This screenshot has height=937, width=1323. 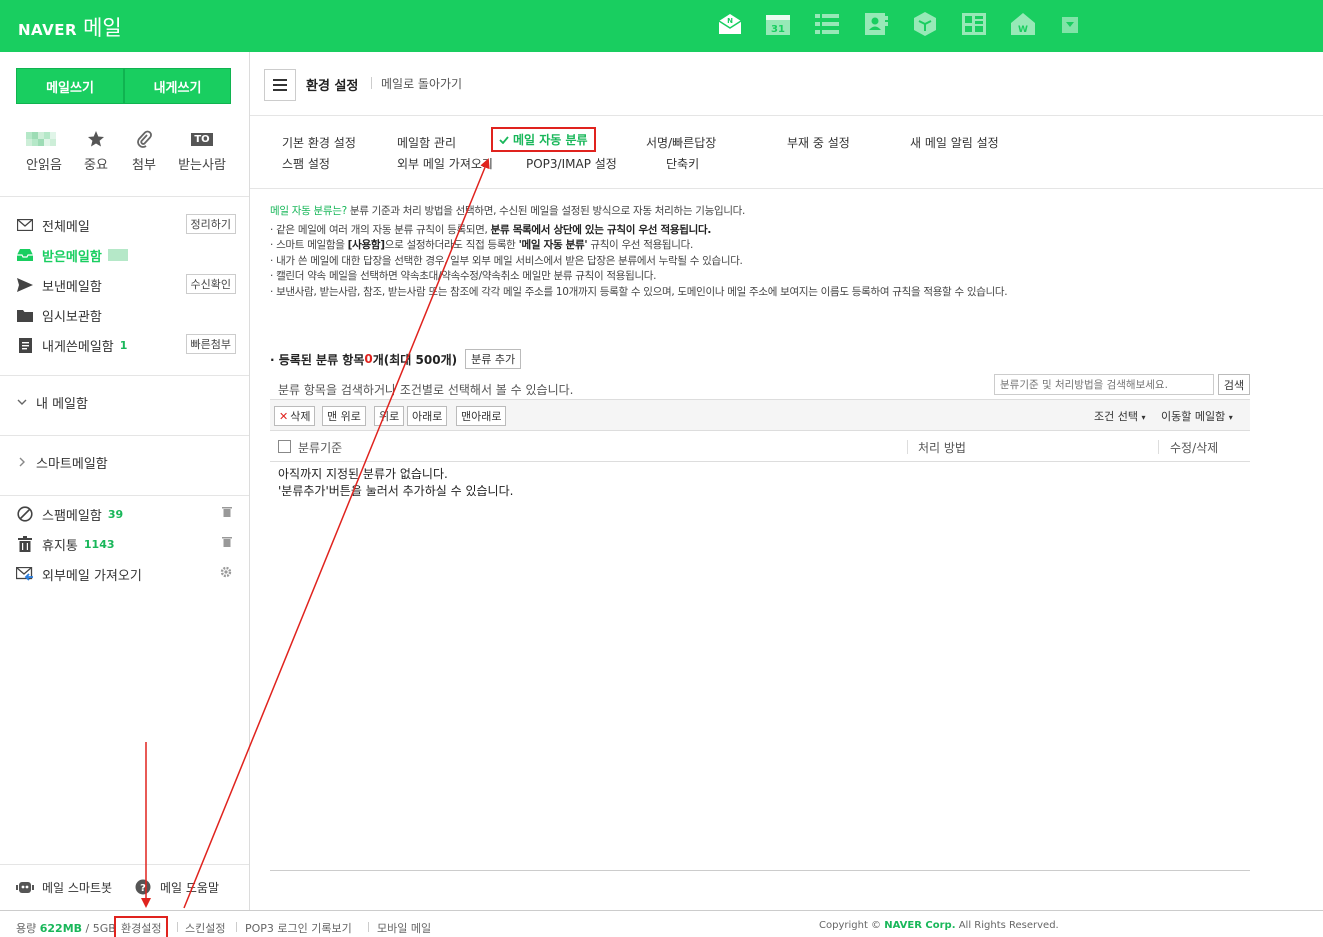 What do you see at coordinates (96, 150) in the screenshot?
I see `quick-important: 중요` at bounding box center [96, 150].